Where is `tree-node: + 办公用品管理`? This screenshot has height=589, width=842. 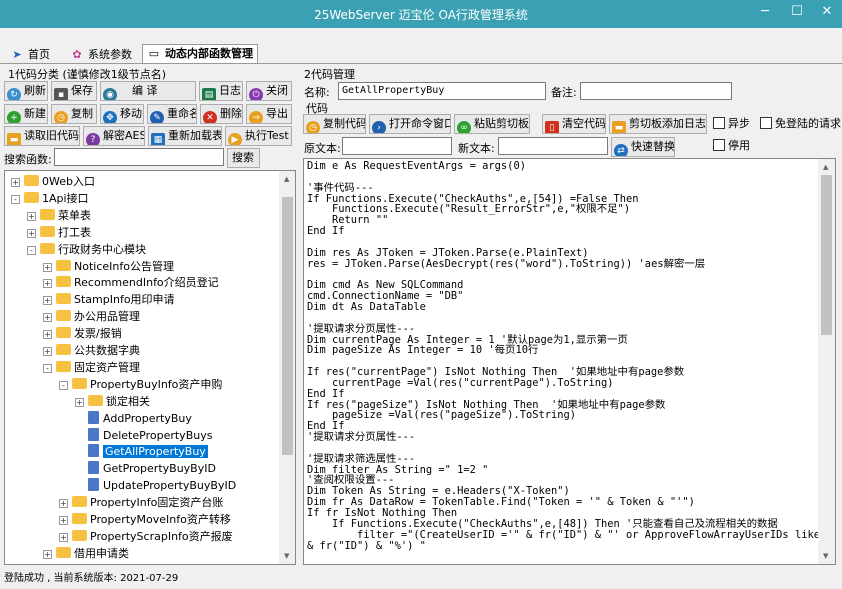 tree-node: + 办公用品管理 is located at coordinates (91, 316).